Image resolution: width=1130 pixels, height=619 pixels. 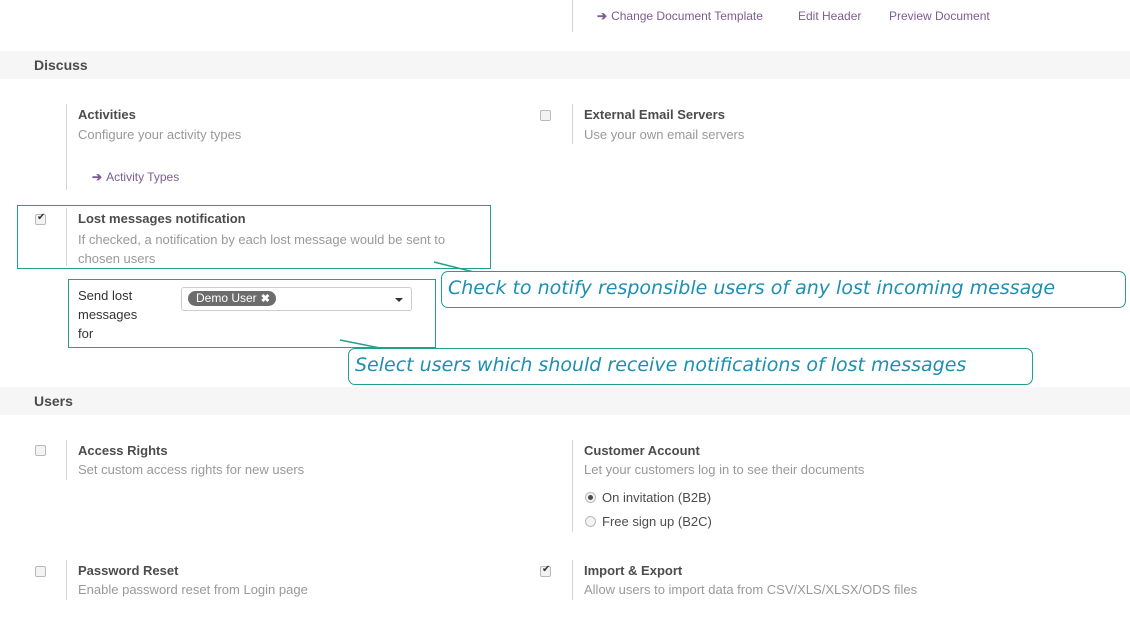 I want to click on preview-document-link: Preview Document, so click(x=939, y=16).